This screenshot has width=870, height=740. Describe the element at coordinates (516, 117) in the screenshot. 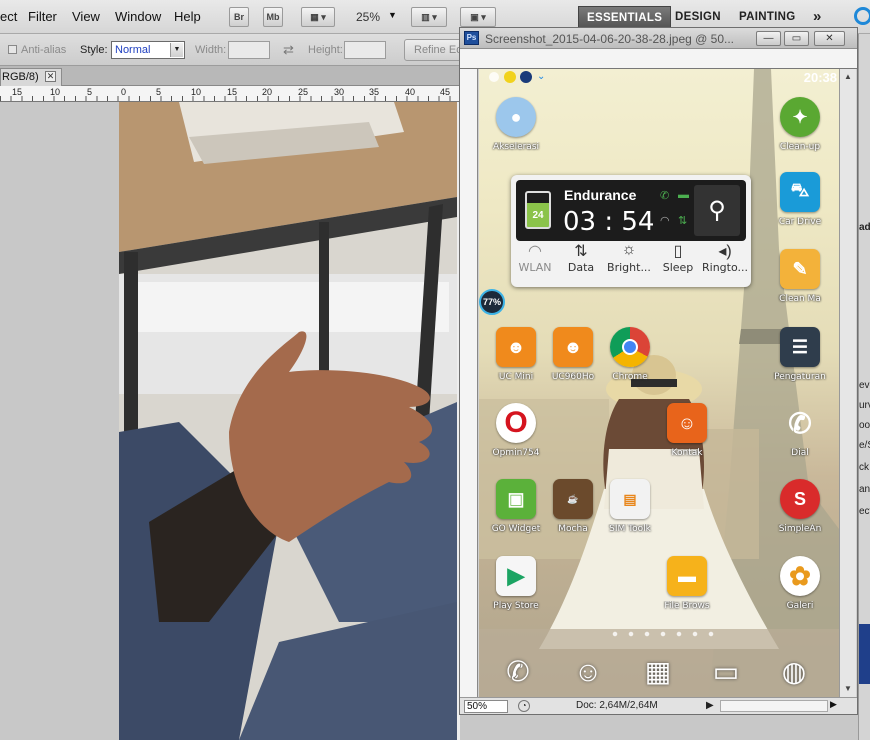

I see `accelerate-icon: ●` at that location.